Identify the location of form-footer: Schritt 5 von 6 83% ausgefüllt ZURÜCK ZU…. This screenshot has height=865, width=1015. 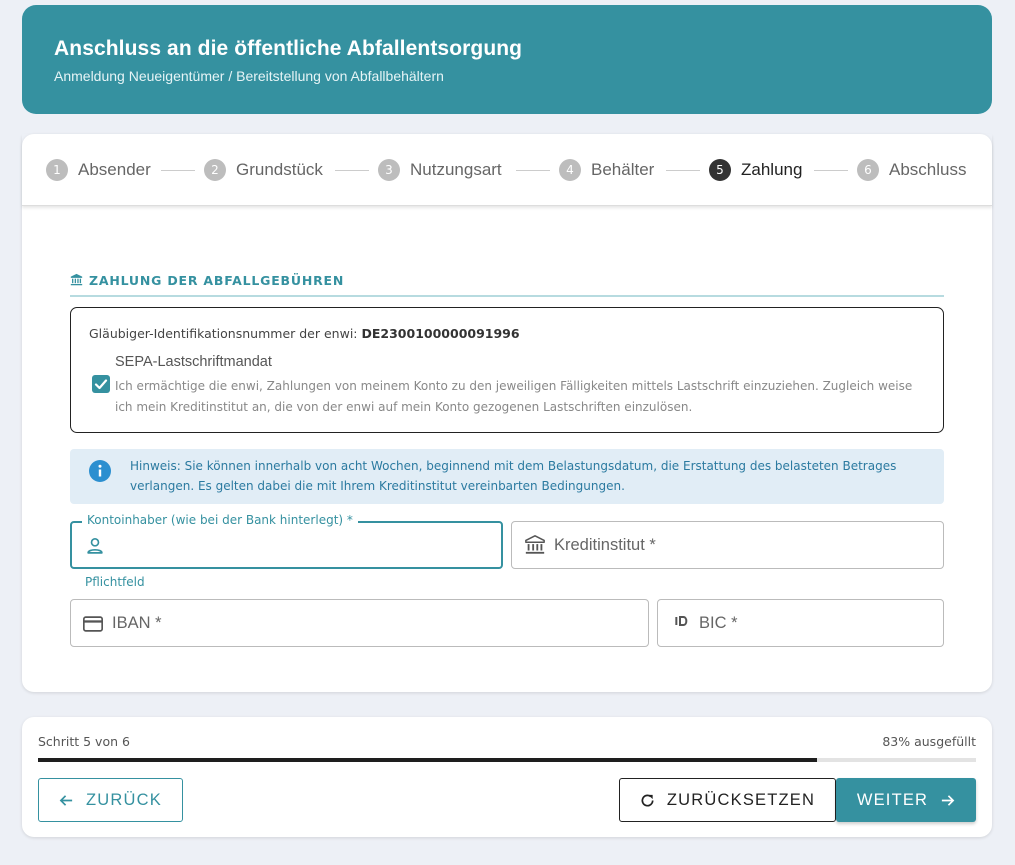
(507, 777).